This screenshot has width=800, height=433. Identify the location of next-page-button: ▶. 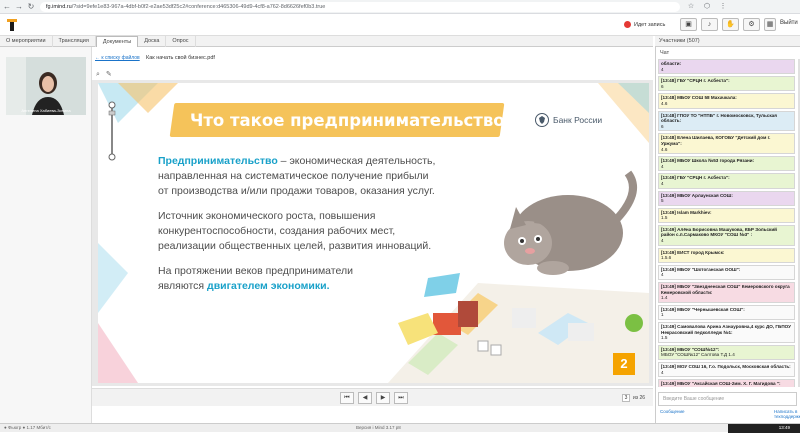
(383, 398).